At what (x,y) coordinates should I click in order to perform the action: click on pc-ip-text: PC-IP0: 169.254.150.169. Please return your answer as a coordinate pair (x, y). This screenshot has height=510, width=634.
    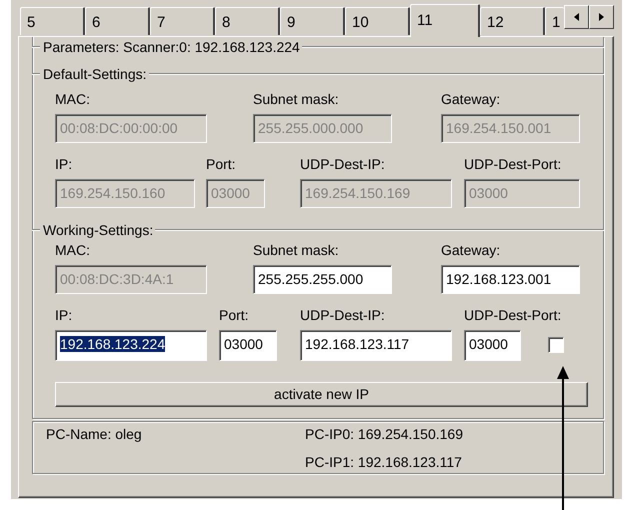
    Looking at the image, I should click on (384, 434).